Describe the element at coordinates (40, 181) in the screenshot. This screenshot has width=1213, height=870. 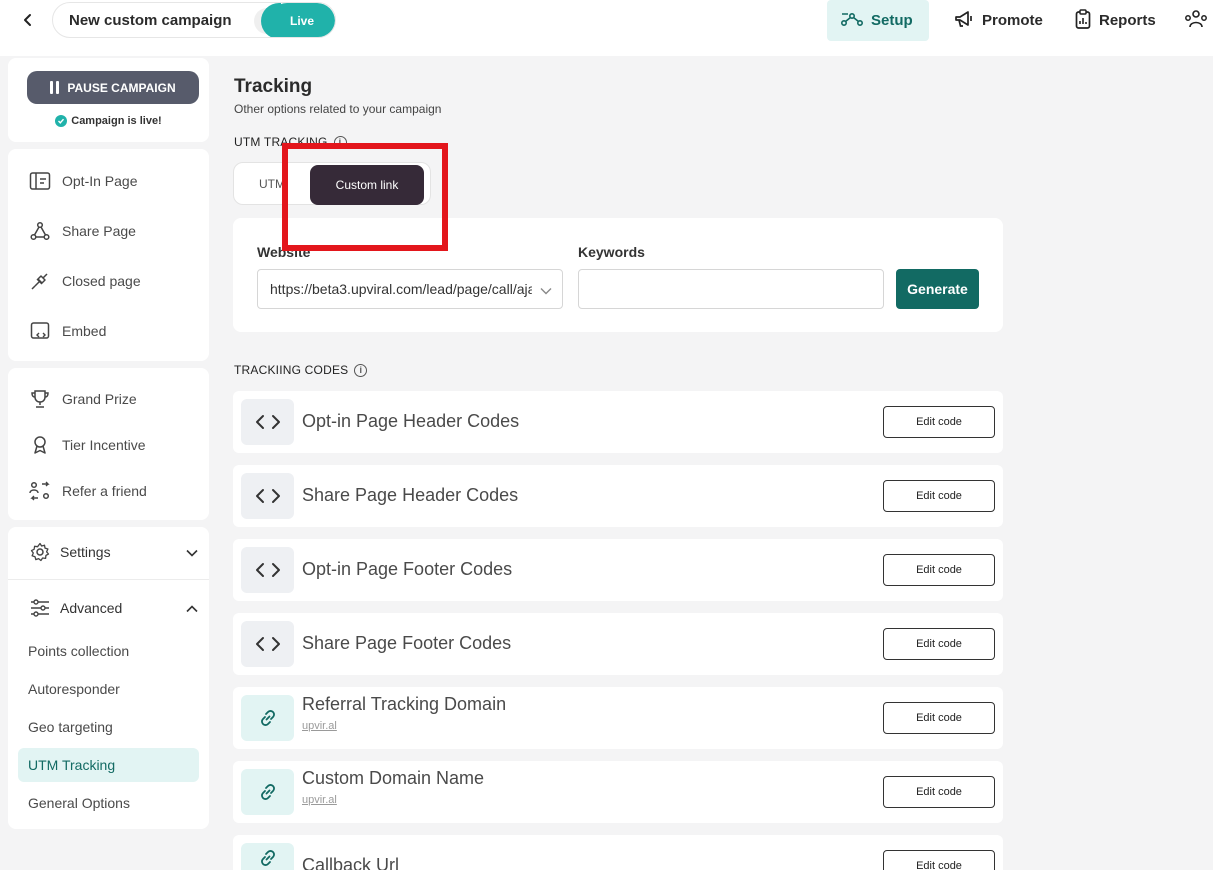
I see `optin-page-icon` at that location.